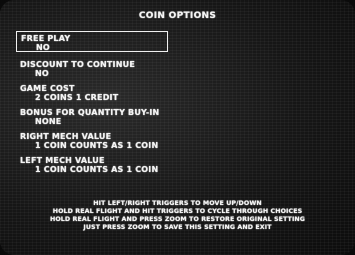 The width and height of the screenshot is (355, 255). I want to click on option-value: NONE, so click(48, 121).